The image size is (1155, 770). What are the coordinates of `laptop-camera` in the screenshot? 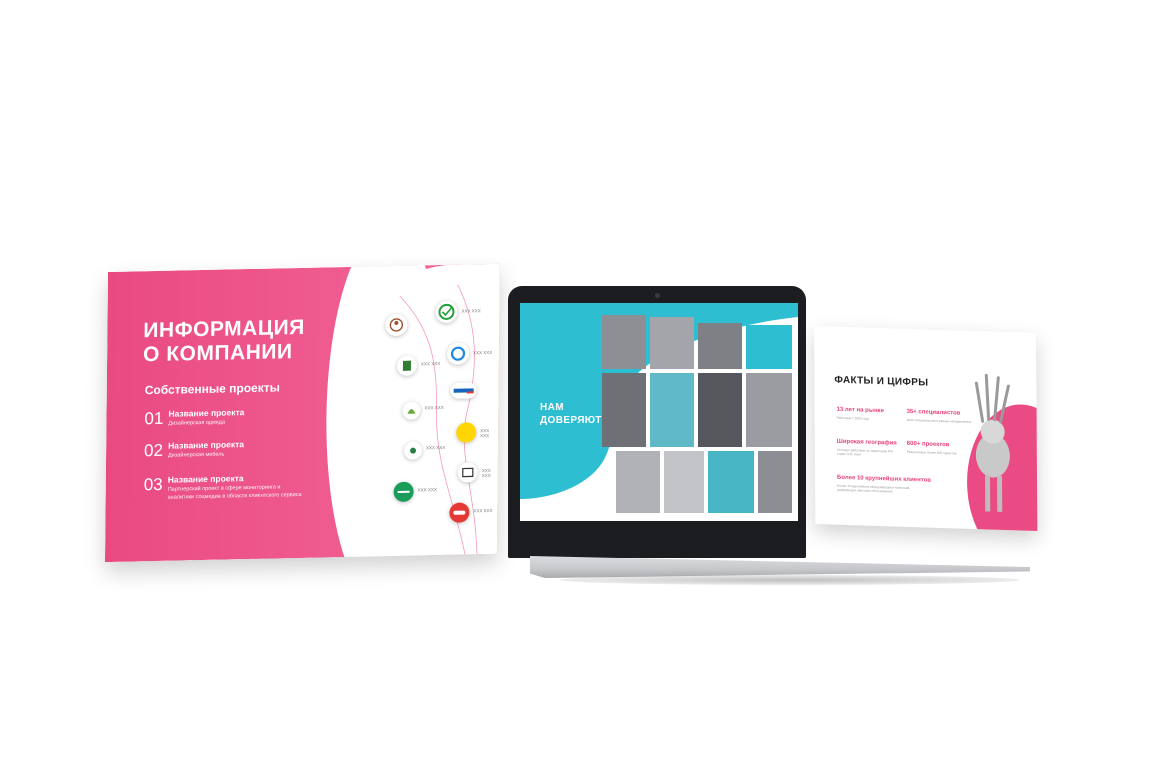 It's located at (657, 295).